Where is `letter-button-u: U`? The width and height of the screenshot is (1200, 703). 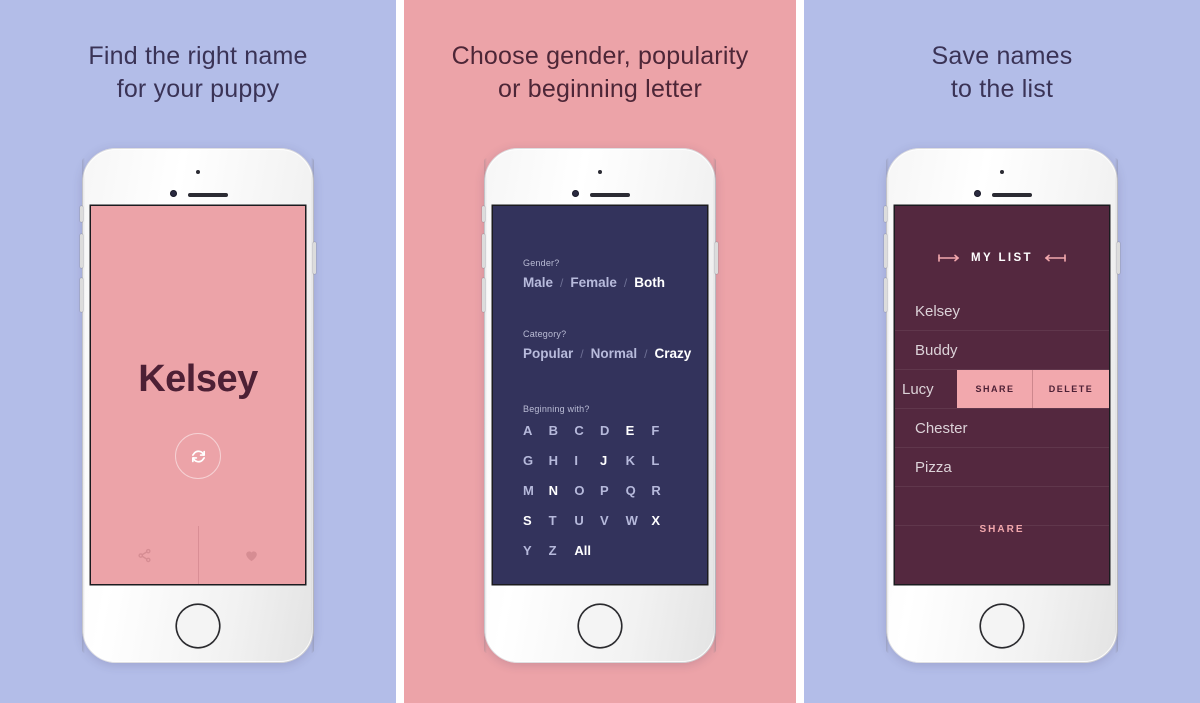 letter-button-u: U is located at coordinates (587, 520).